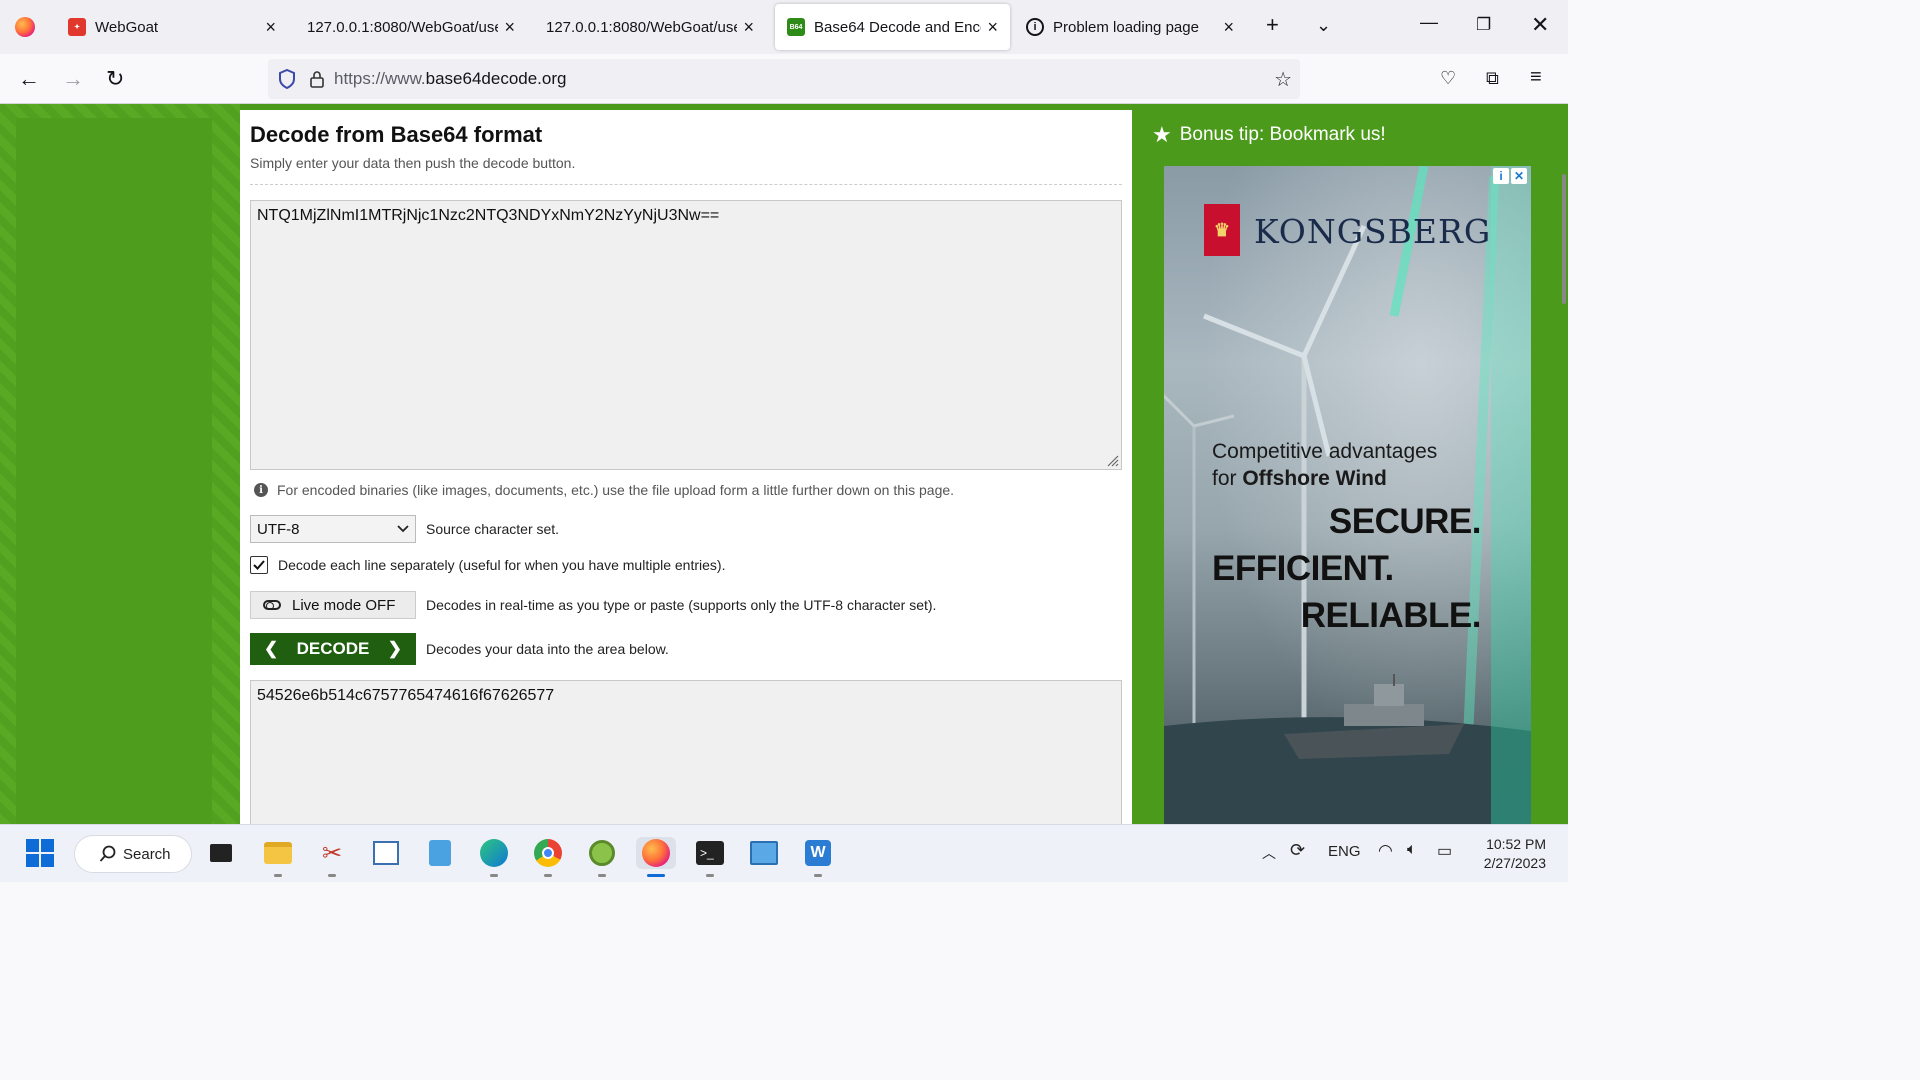  Describe the element at coordinates (73, 79) in the screenshot. I see `forward-icon: →` at that location.